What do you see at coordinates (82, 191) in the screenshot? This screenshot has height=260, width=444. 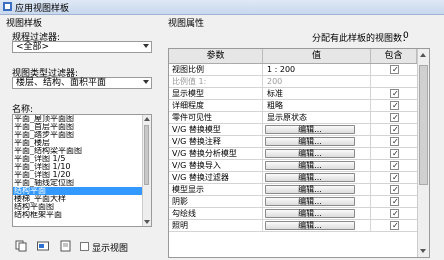 I see `list-item: 结构平面` at bounding box center [82, 191].